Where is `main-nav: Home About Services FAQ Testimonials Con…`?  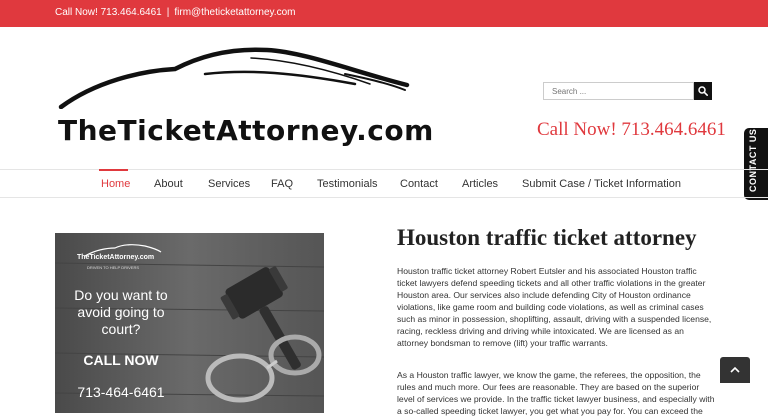
main-nav: Home About Services FAQ Testimonials Con… is located at coordinates (384, 183).